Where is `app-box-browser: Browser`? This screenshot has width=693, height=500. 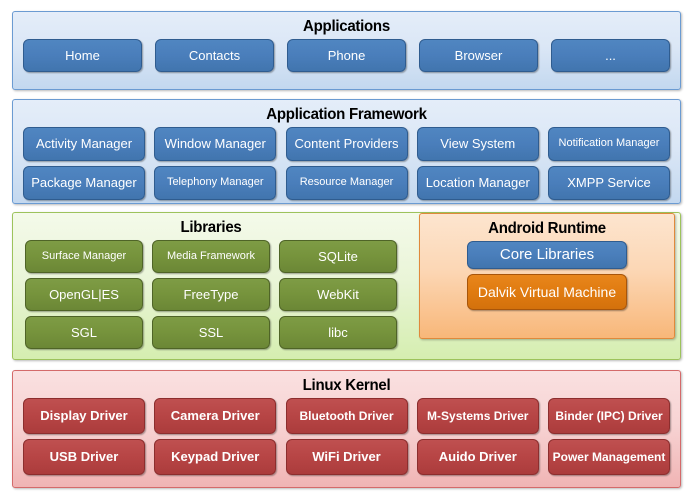 app-box-browser: Browser is located at coordinates (478, 55).